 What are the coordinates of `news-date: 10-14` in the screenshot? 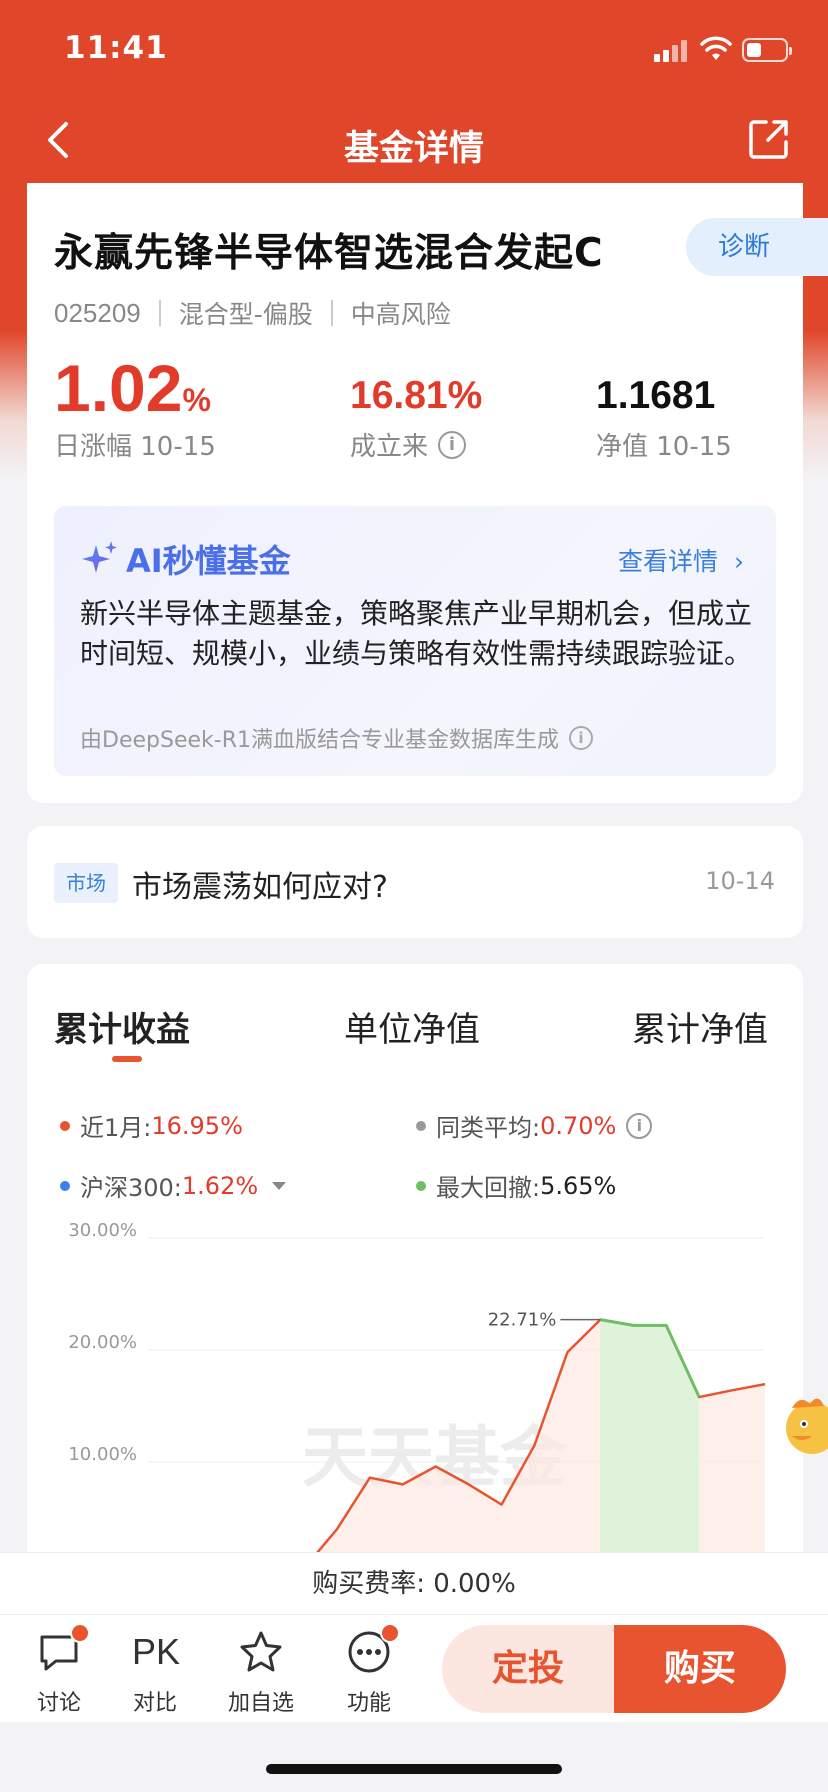 It's located at (740, 881).